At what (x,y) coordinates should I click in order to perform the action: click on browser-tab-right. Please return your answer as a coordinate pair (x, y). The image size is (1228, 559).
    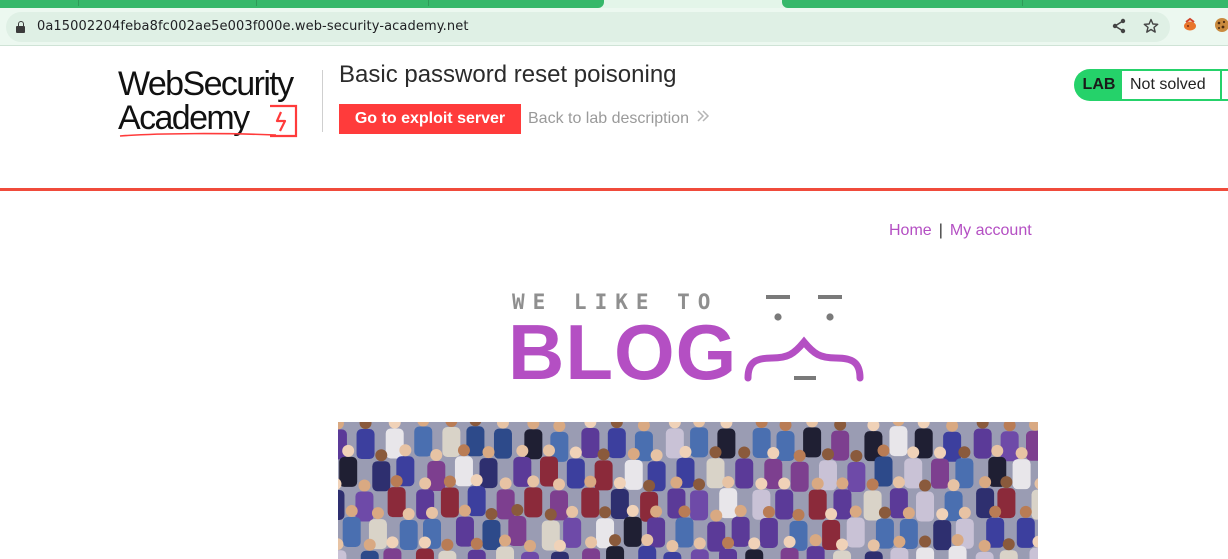
    Looking at the image, I should click on (1005, 4).